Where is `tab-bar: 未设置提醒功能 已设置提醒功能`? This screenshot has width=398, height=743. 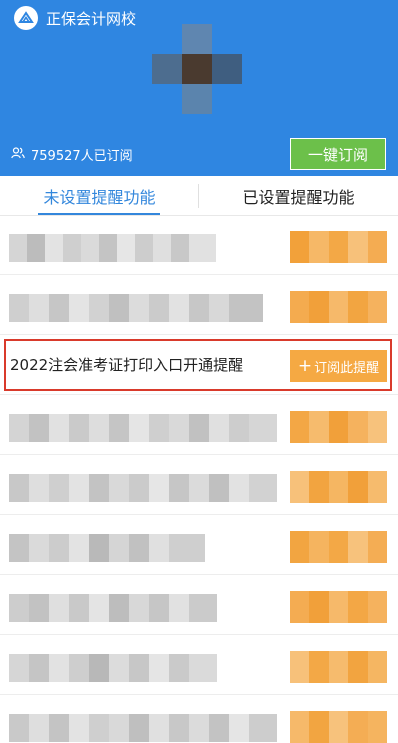
tab-bar: 未设置提醒功能 已设置提醒功能 is located at coordinates (199, 196).